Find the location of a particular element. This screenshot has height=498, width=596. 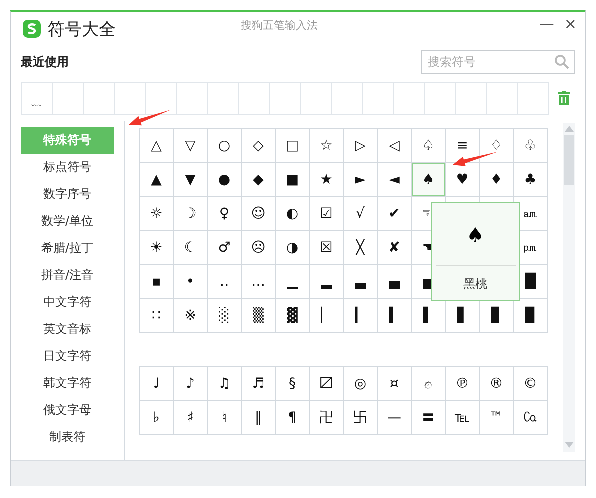

symbol-cell: ▒ is located at coordinates (258, 315).